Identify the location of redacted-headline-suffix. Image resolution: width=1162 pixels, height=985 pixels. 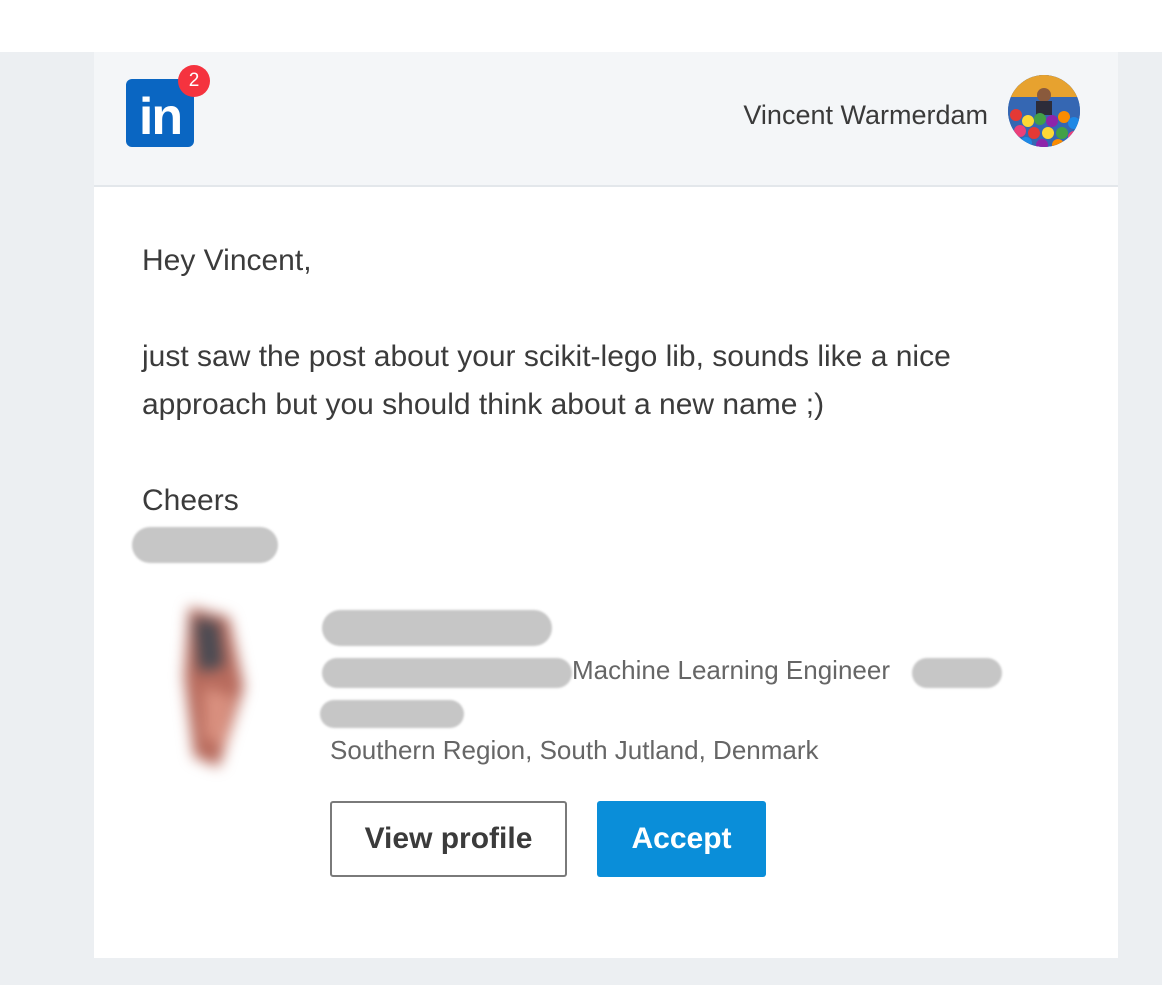
(957, 673).